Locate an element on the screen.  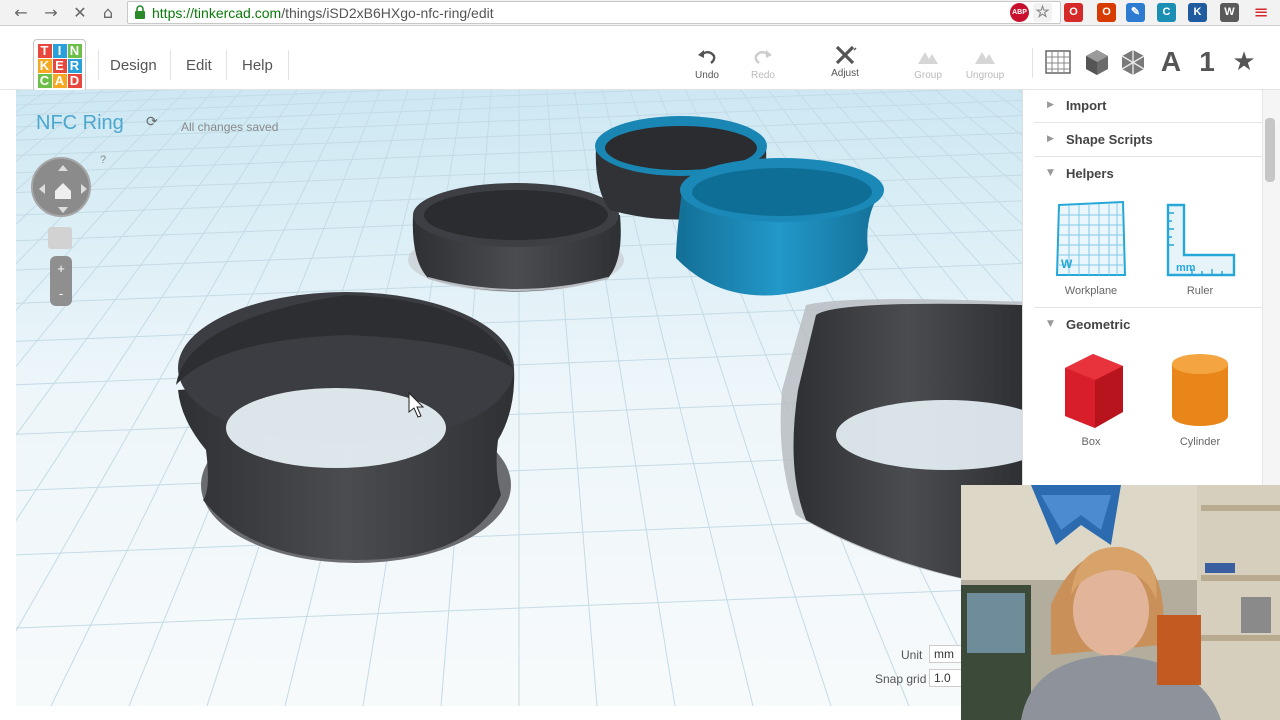
menu-edit: Edit is located at coordinates (199, 65).